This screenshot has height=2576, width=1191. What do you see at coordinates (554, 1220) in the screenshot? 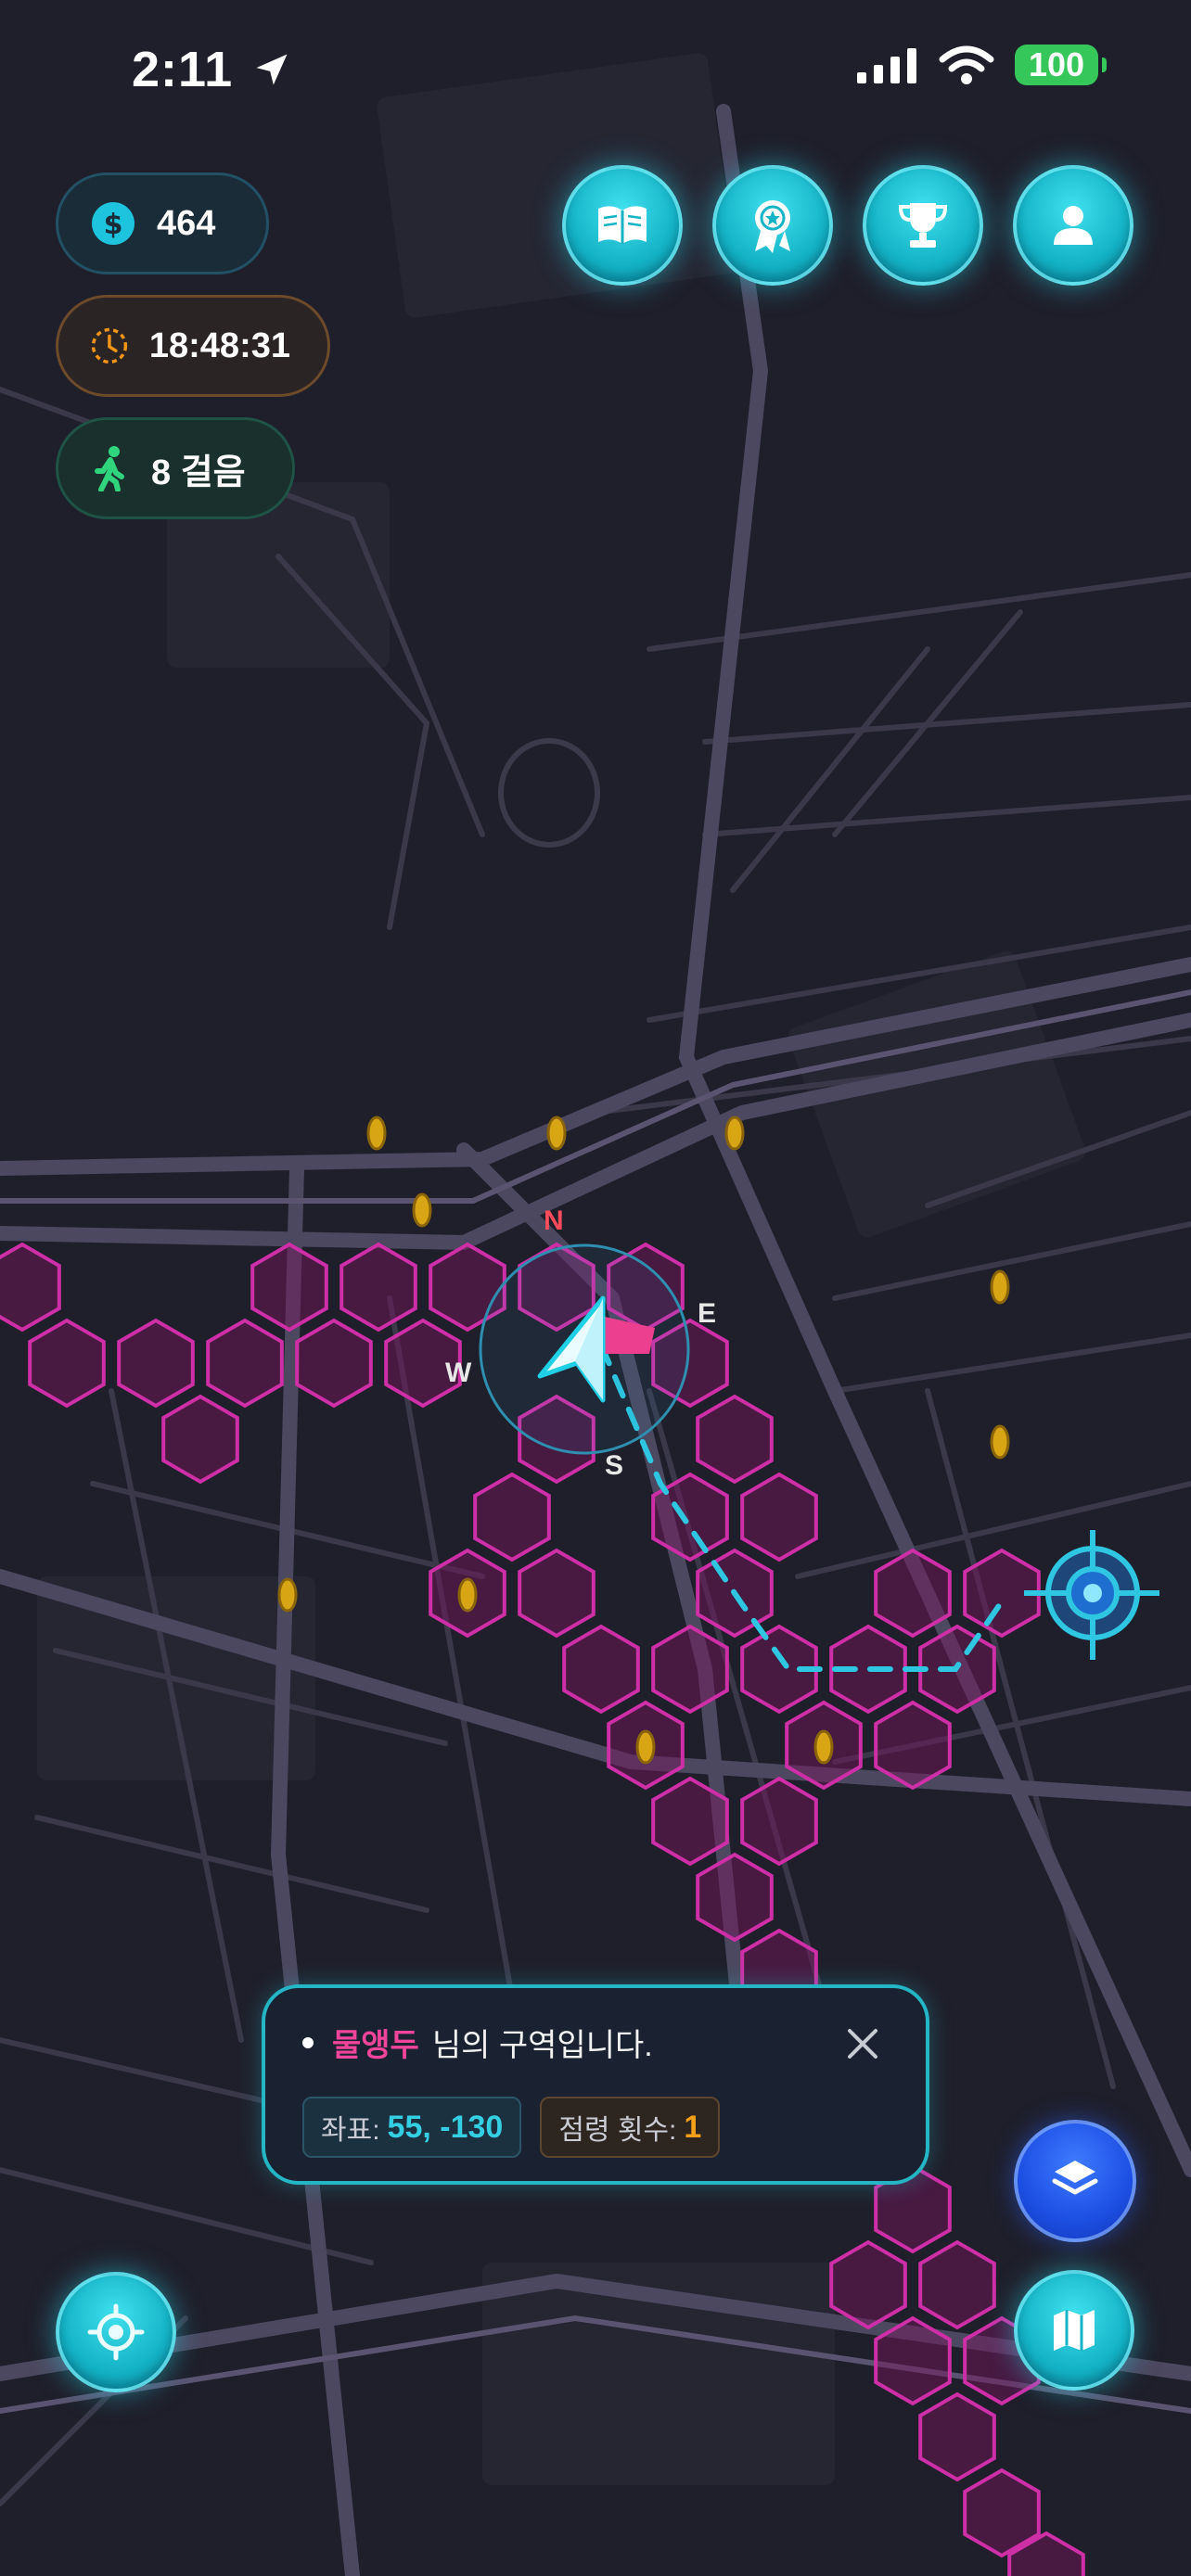
I see `compass-north: N` at bounding box center [554, 1220].